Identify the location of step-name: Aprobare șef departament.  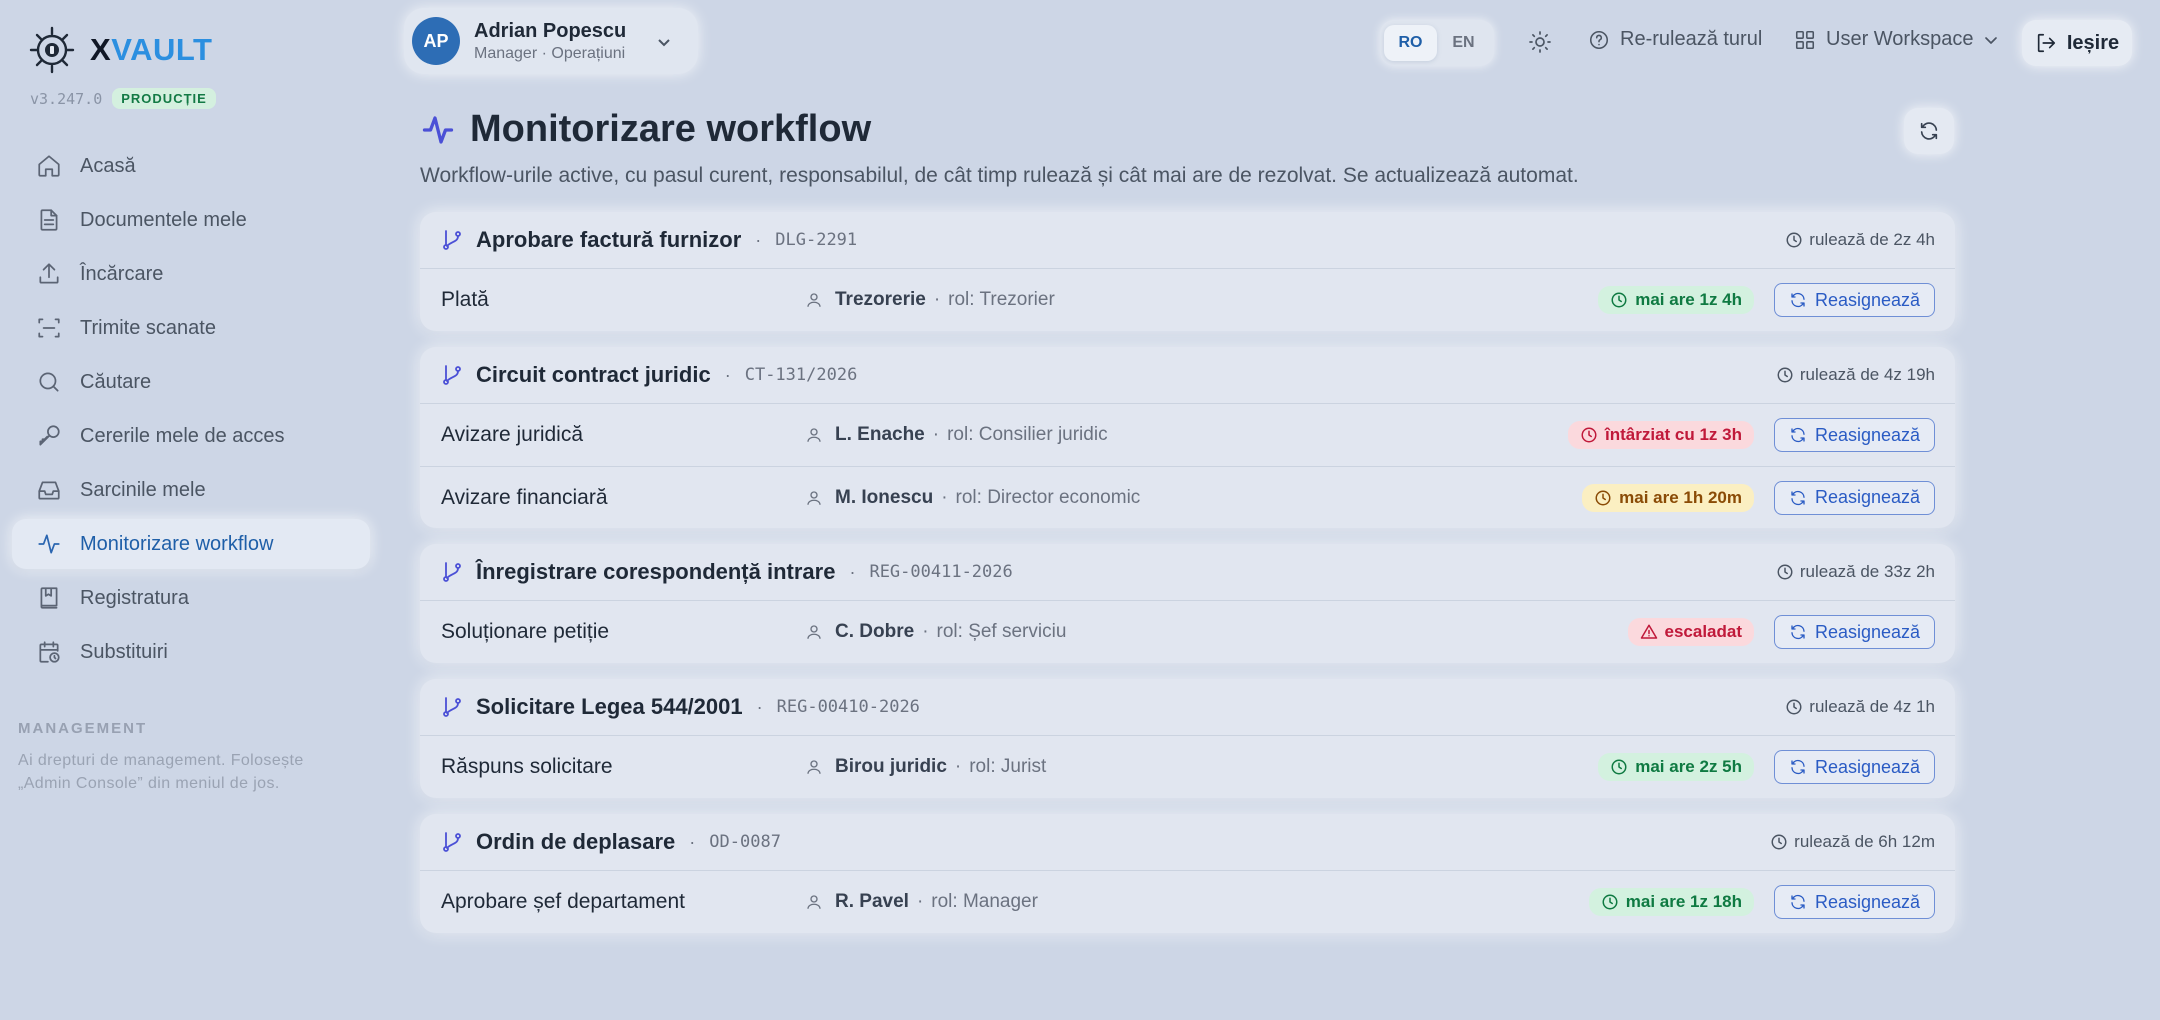
(563, 901).